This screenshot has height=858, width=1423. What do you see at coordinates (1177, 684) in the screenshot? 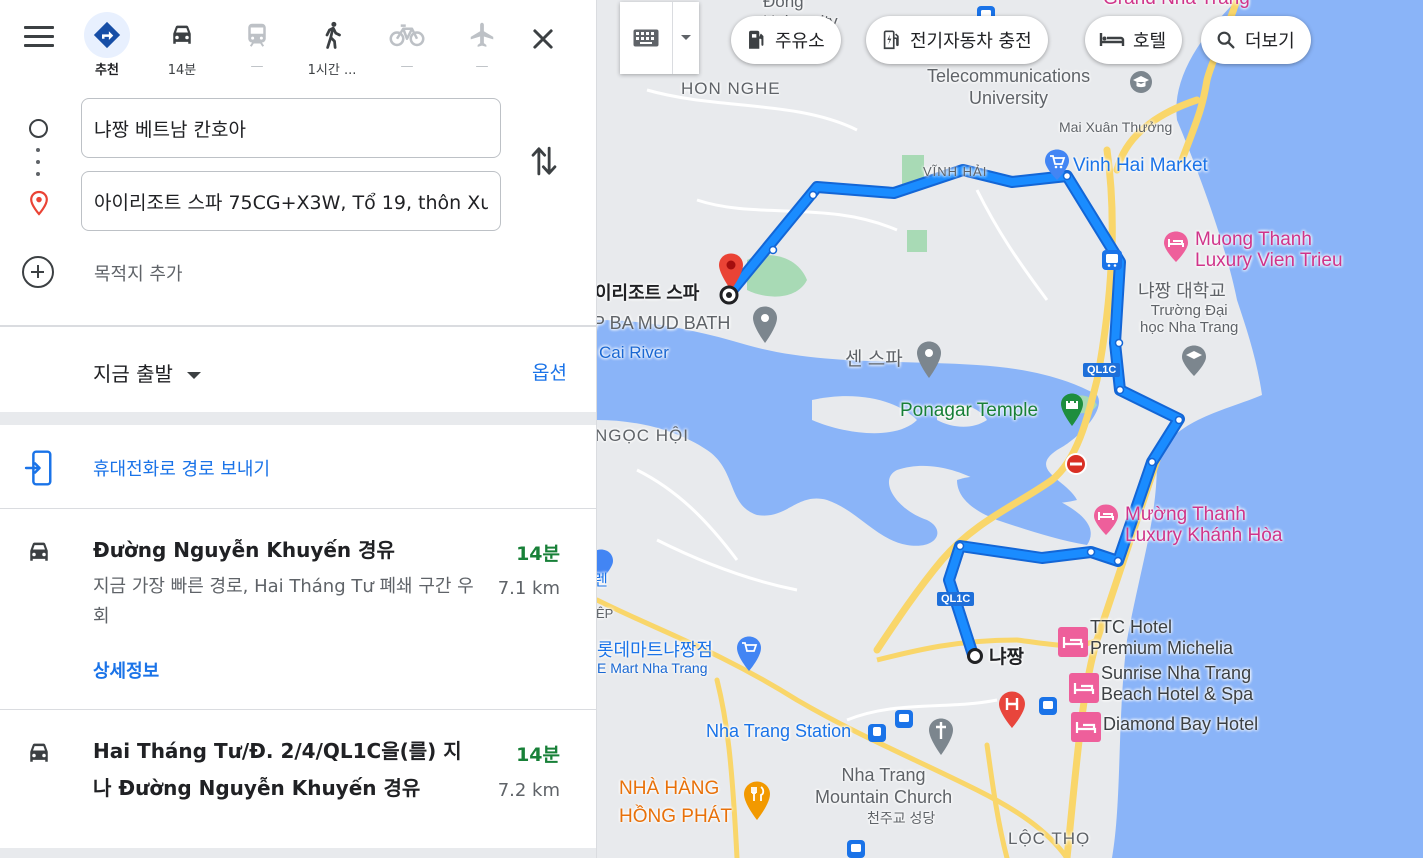
I see `poi-label: Sunrise Nha Trang Beach Hotel & Spa` at bounding box center [1177, 684].